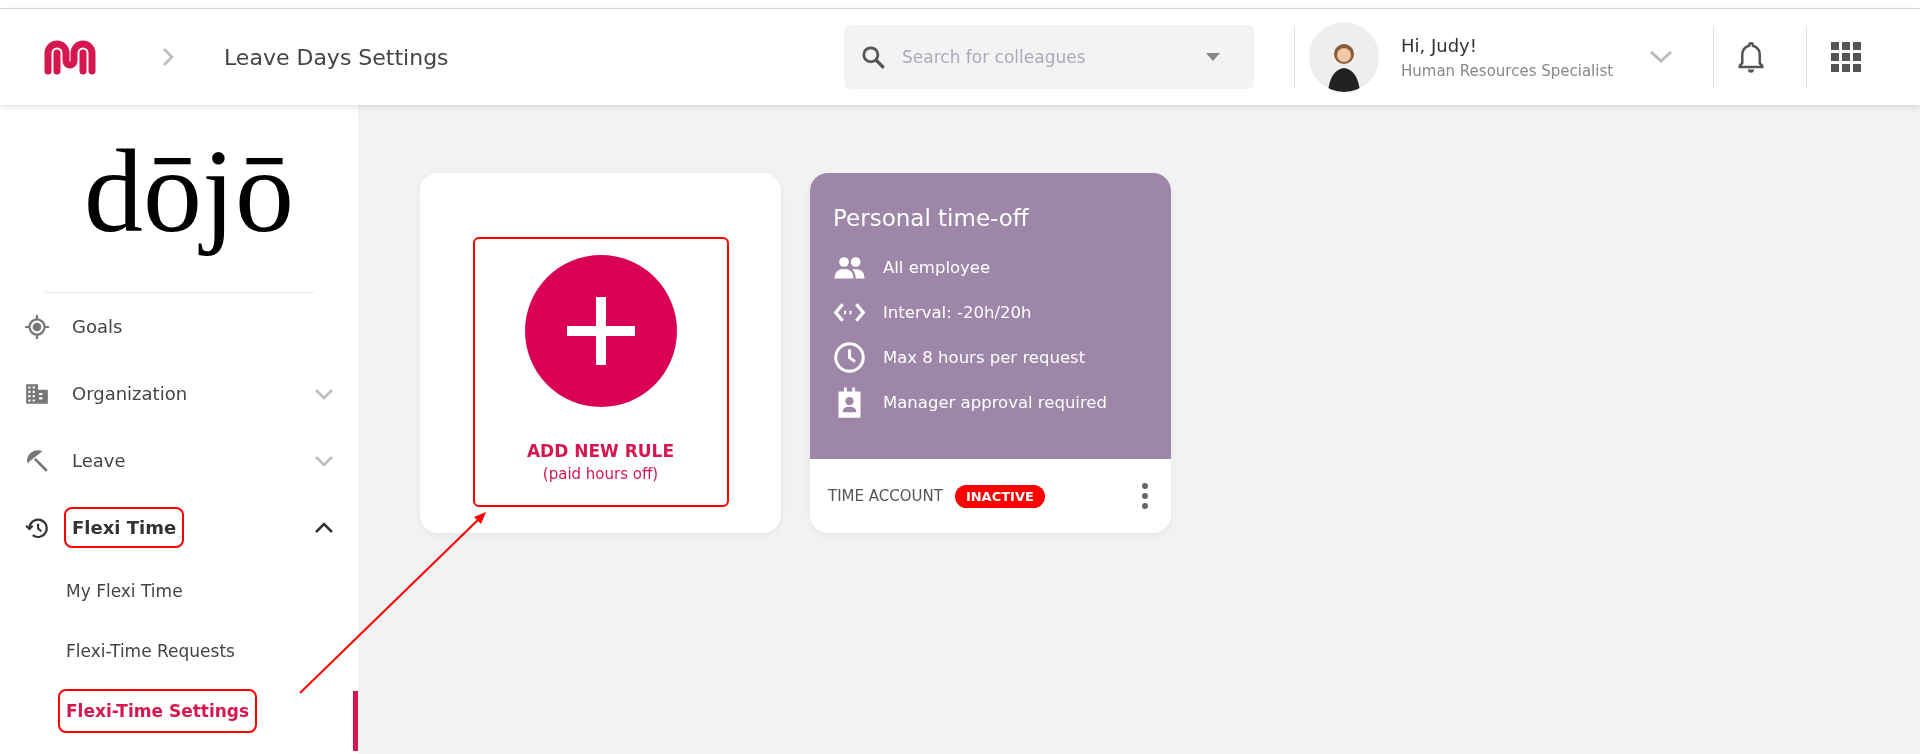 The image size is (1920, 754). I want to click on rule-detail: Max 8 hours per request, so click(984, 357).